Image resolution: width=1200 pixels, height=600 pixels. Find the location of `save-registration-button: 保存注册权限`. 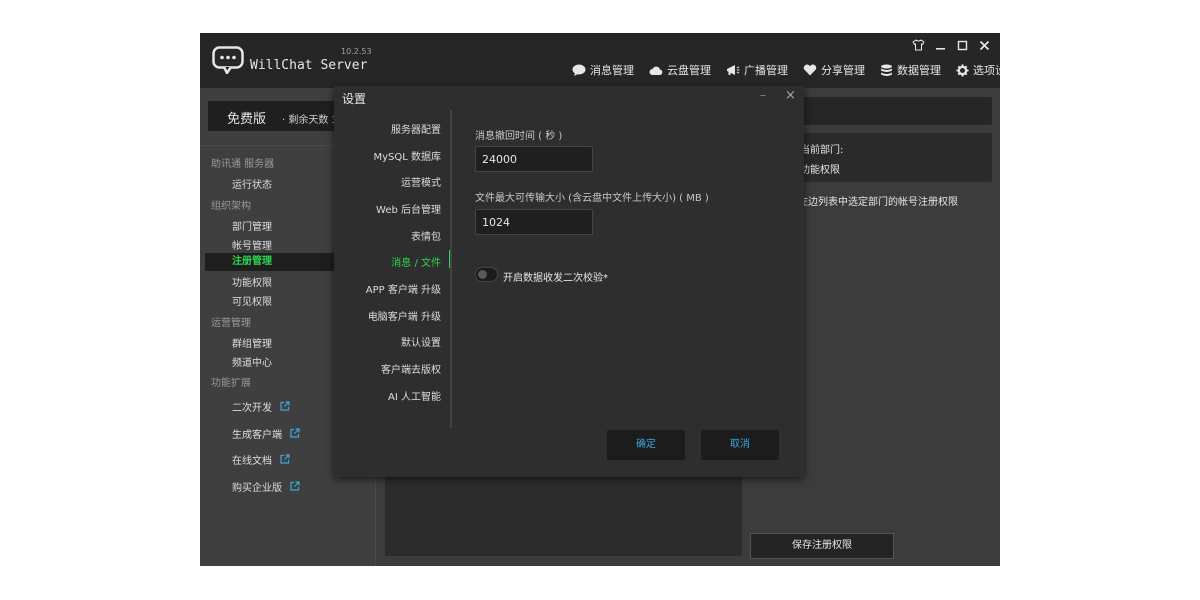

save-registration-button: 保存注册权限 is located at coordinates (822, 546).